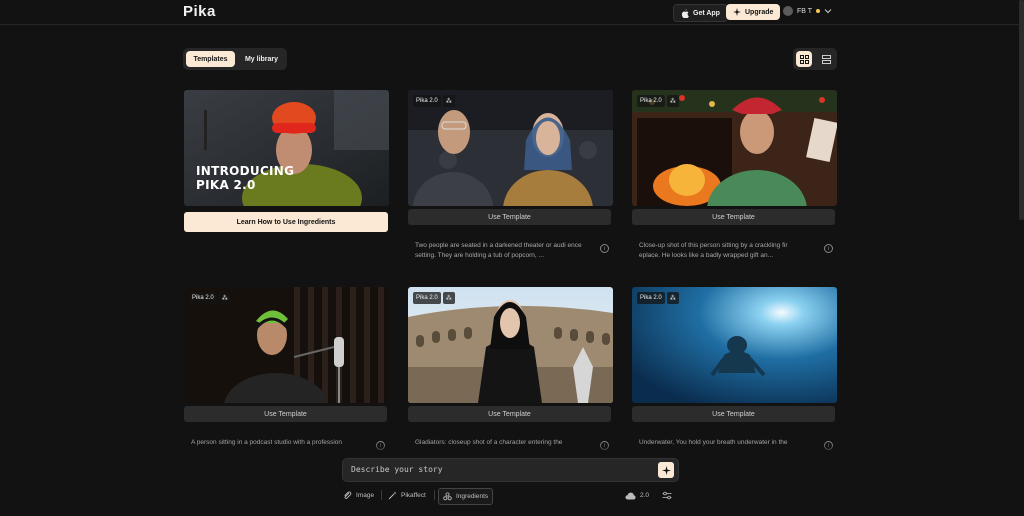 The width and height of the screenshot is (1024, 516). I want to click on upgrade-label: Upgrade, so click(759, 12).